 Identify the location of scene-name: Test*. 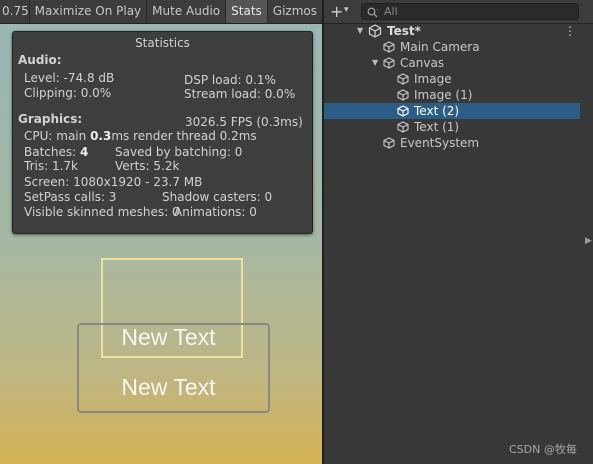
(404, 31).